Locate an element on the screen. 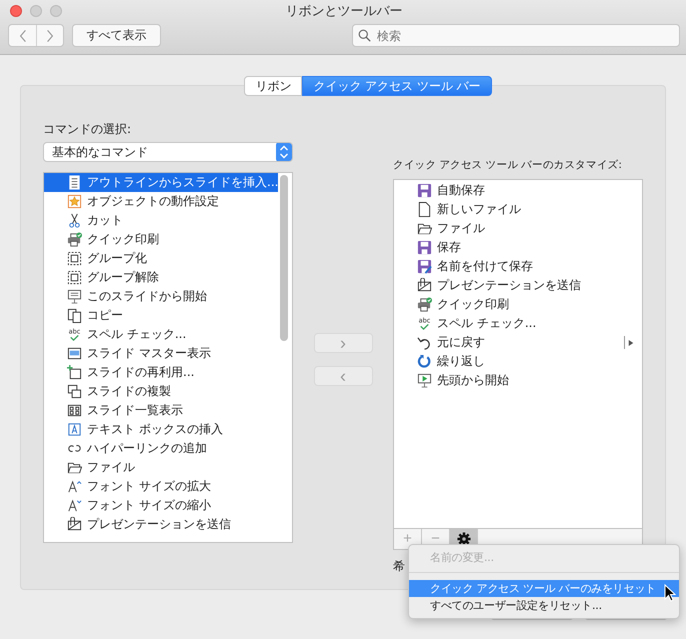  outline-icon is located at coordinates (74, 182).